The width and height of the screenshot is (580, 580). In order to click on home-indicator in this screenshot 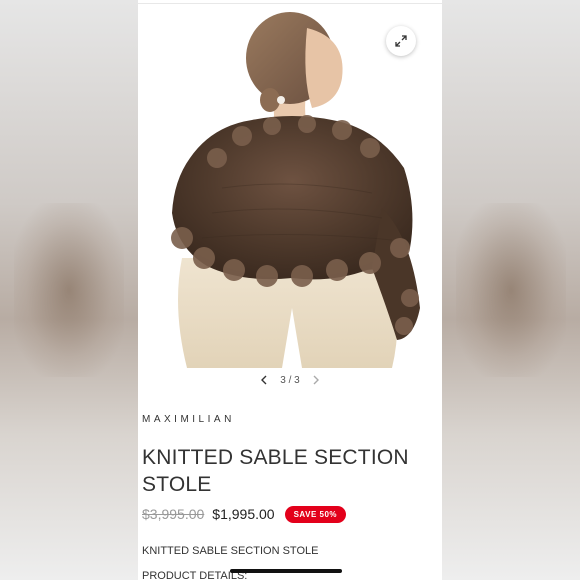, I will do `click(286, 571)`.